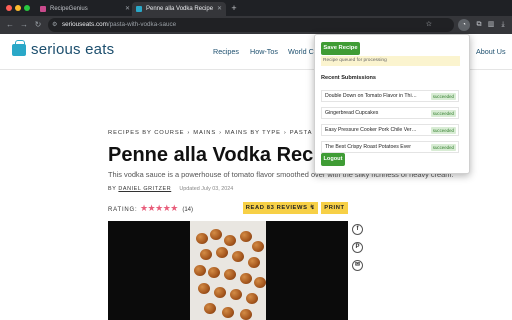 This screenshot has height=320, width=512. Describe the element at coordinates (24, 25) in the screenshot. I see `forward-arrow-icon: →` at that location.